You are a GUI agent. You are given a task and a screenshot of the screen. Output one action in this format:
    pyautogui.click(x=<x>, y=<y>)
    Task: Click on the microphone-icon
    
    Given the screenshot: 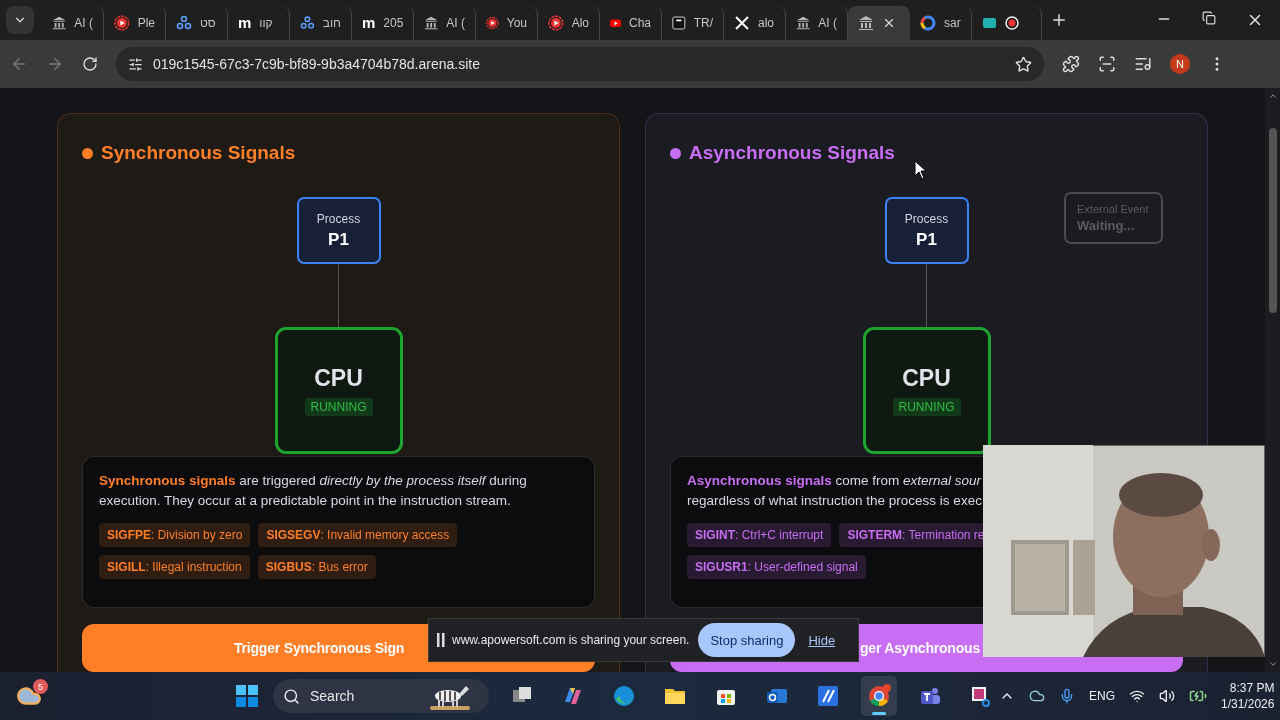 What is the action you would take?
    pyautogui.click(x=1067, y=696)
    